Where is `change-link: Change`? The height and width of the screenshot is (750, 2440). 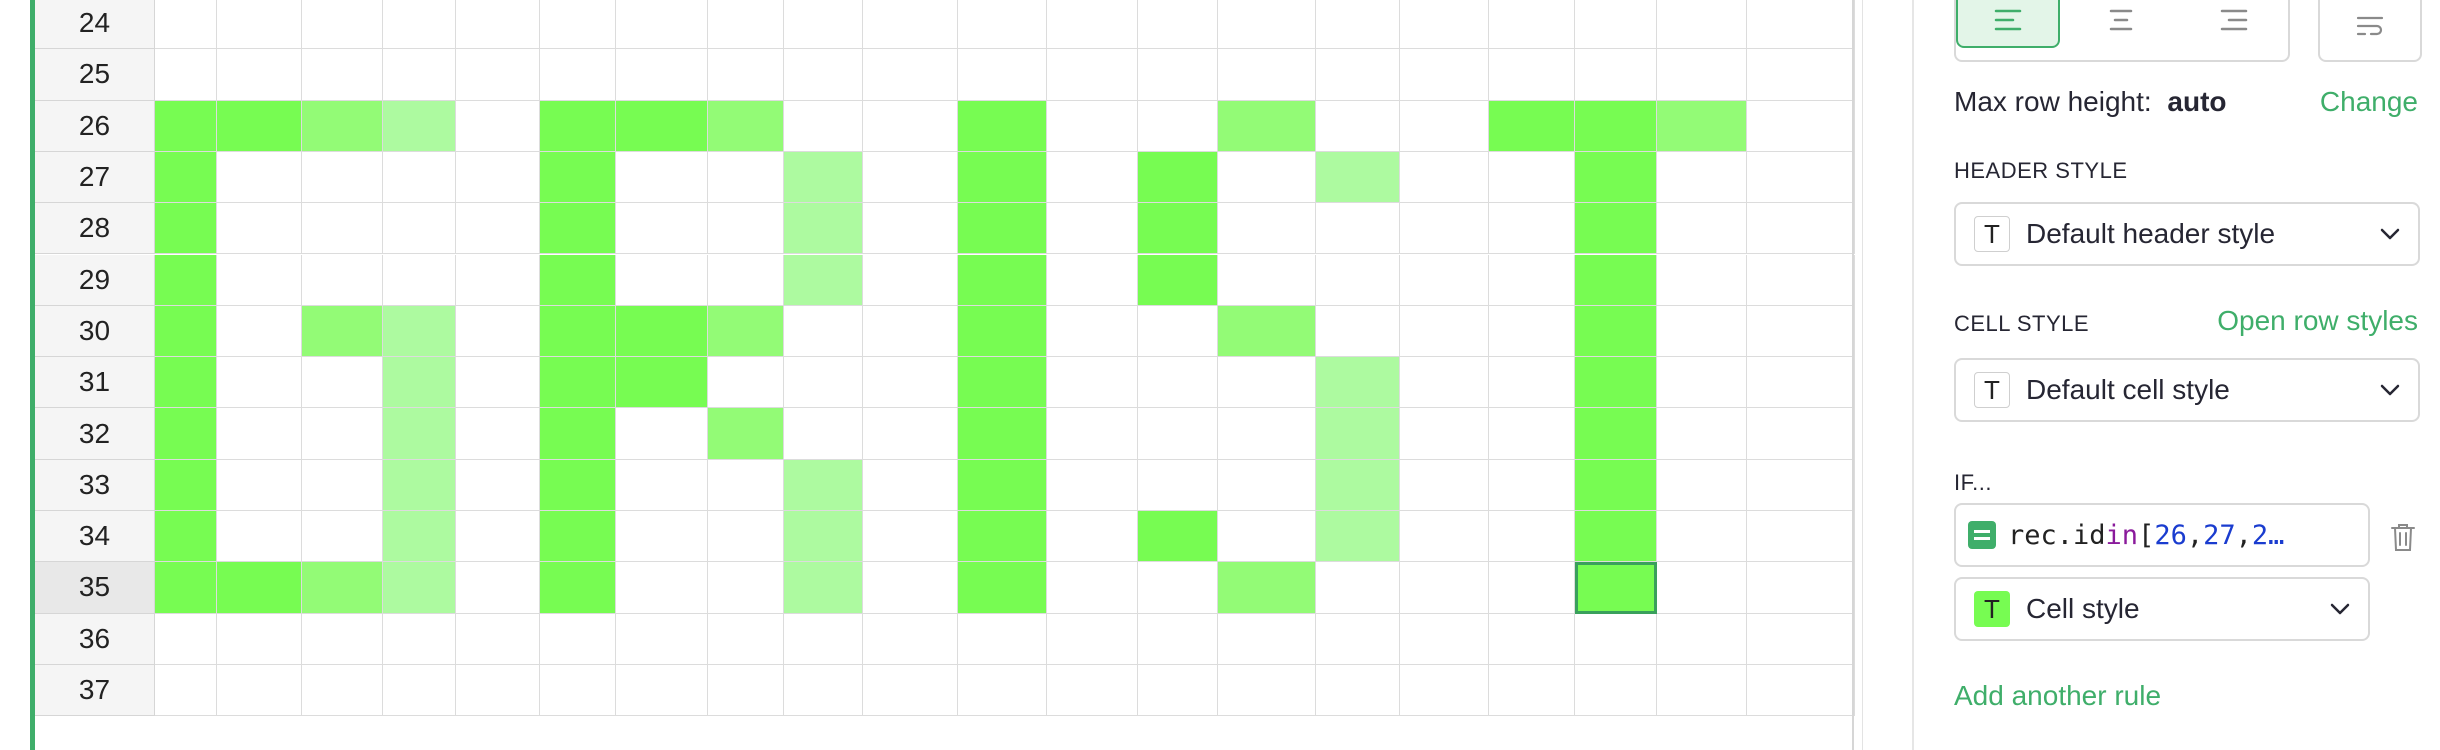 change-link: Change is located at coordinates (2369, 102).